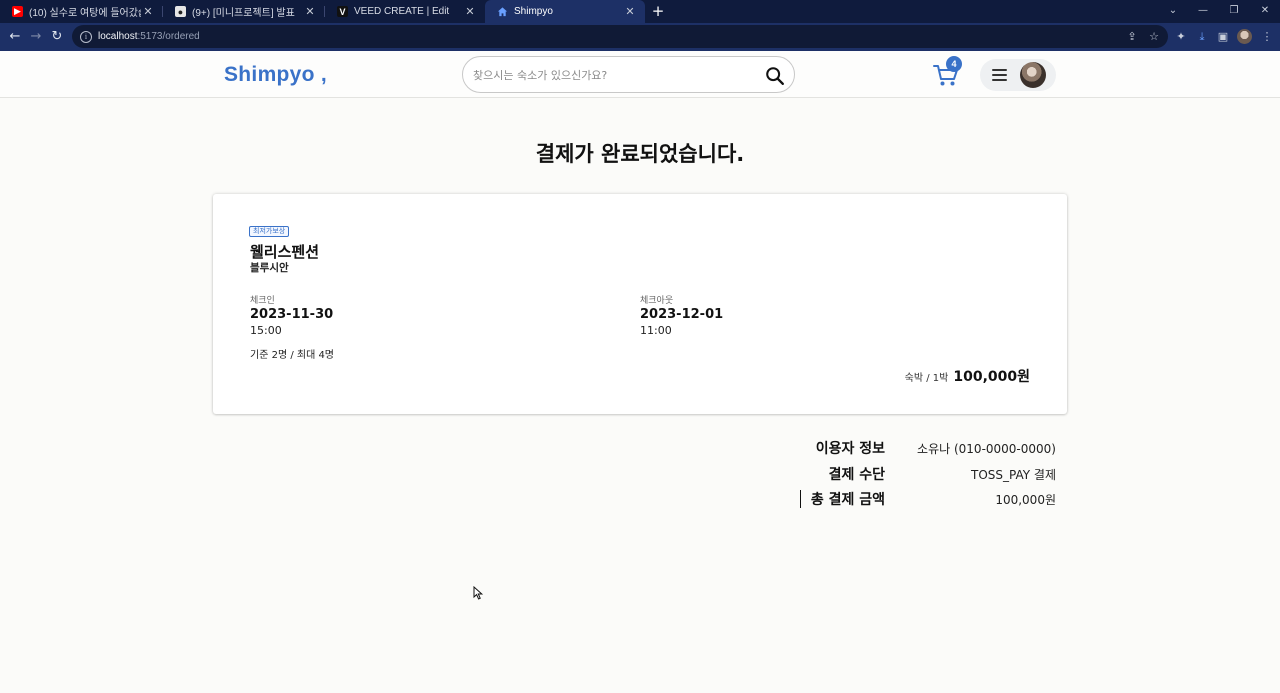  What do you see at coordinates (775, 76) in the screenshot?
I see `search-icon` at bounding box center [775, 76].